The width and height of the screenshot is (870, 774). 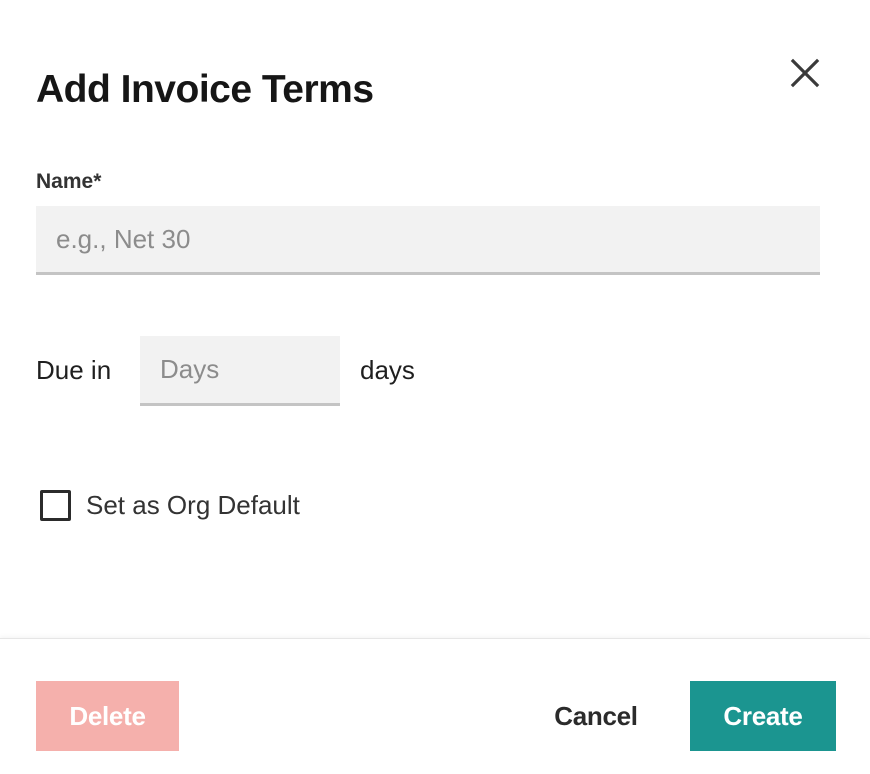 I want to click on days-input, so click(x=240, y=371).